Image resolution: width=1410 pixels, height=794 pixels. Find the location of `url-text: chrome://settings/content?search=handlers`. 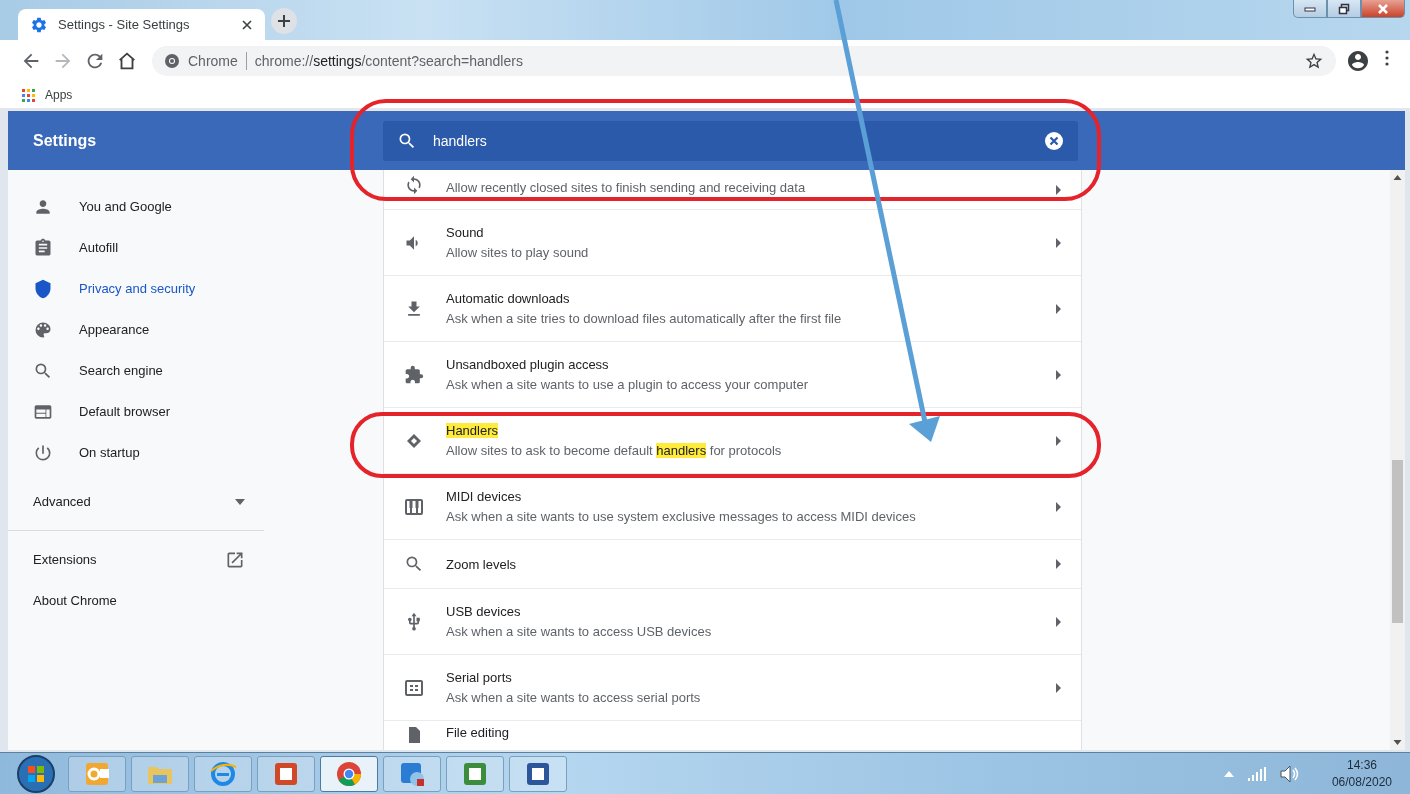

url-text: chrome://settings/content?search=handlers is located at coordinates (389, 61).